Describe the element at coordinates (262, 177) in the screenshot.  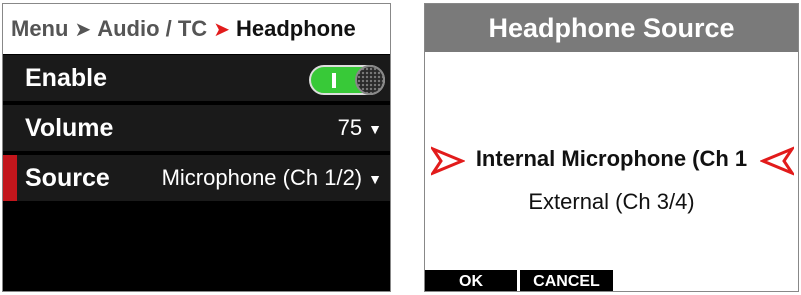
I see `source-value: Microphone (Ch 1/2)` at that location.